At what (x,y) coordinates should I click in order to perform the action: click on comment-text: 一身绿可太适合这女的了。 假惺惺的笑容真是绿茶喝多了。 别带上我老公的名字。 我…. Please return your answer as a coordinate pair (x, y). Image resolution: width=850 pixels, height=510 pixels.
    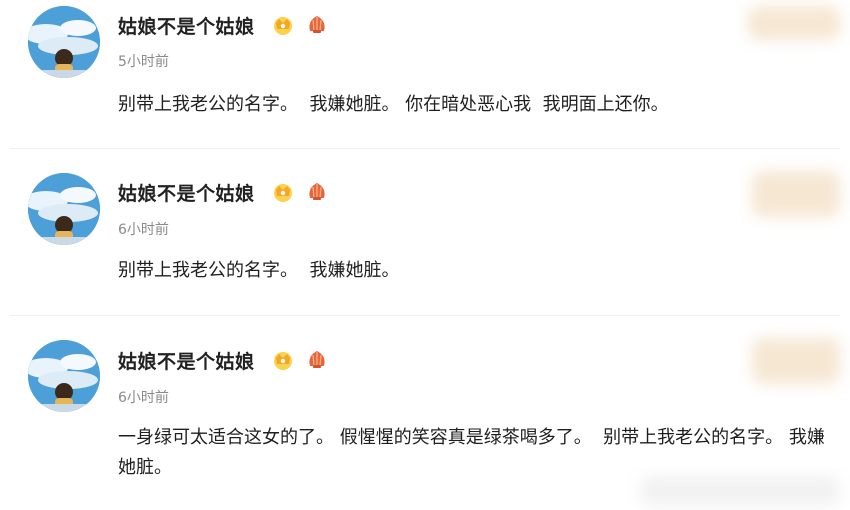
    Looking at the image, I should click on (471, 452).